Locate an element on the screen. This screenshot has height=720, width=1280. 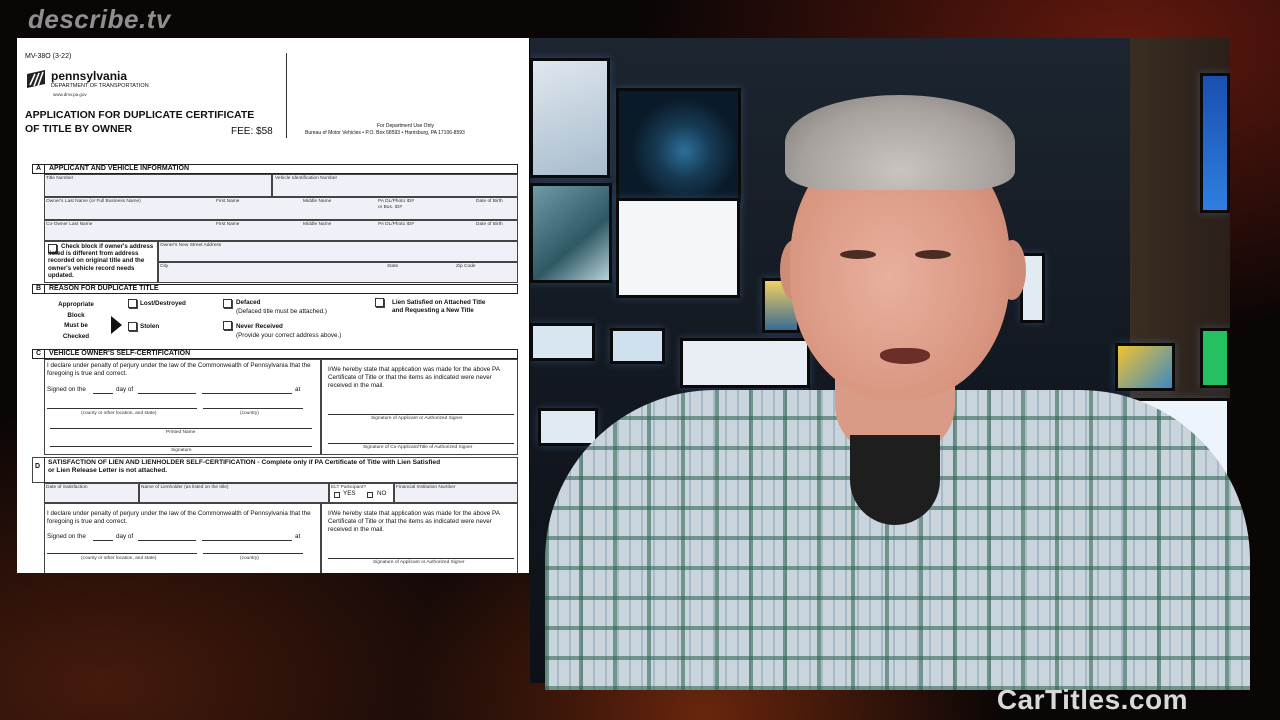
undershirt is located at coordinates (895, 480).